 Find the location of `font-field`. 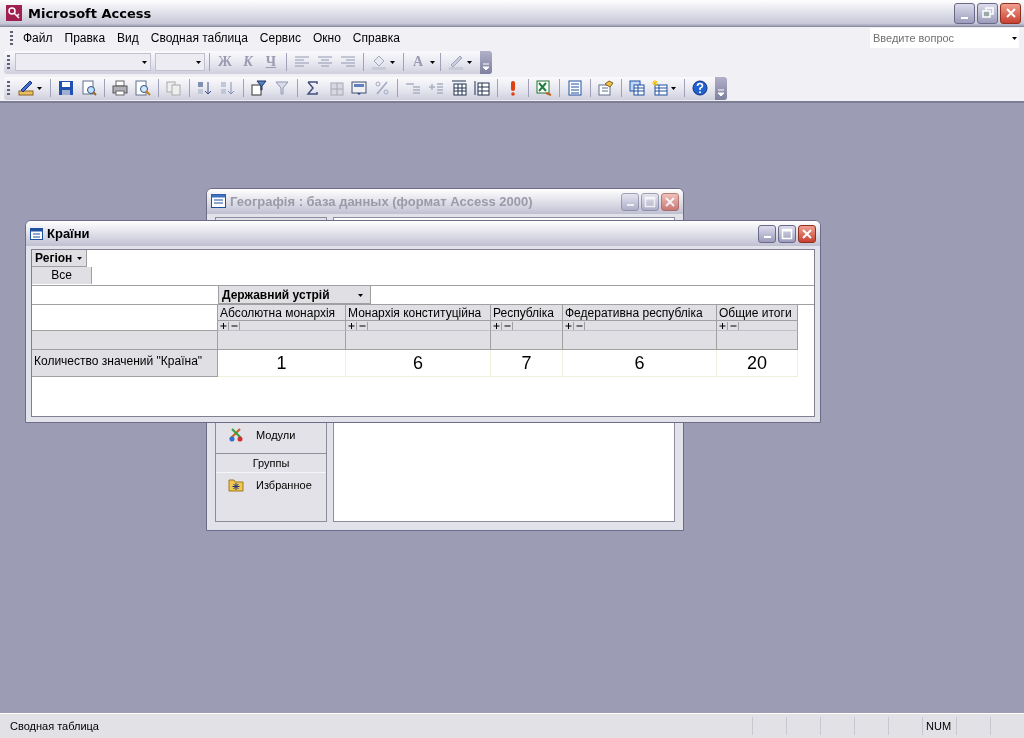

font-field is located at coordinates (83, 62).